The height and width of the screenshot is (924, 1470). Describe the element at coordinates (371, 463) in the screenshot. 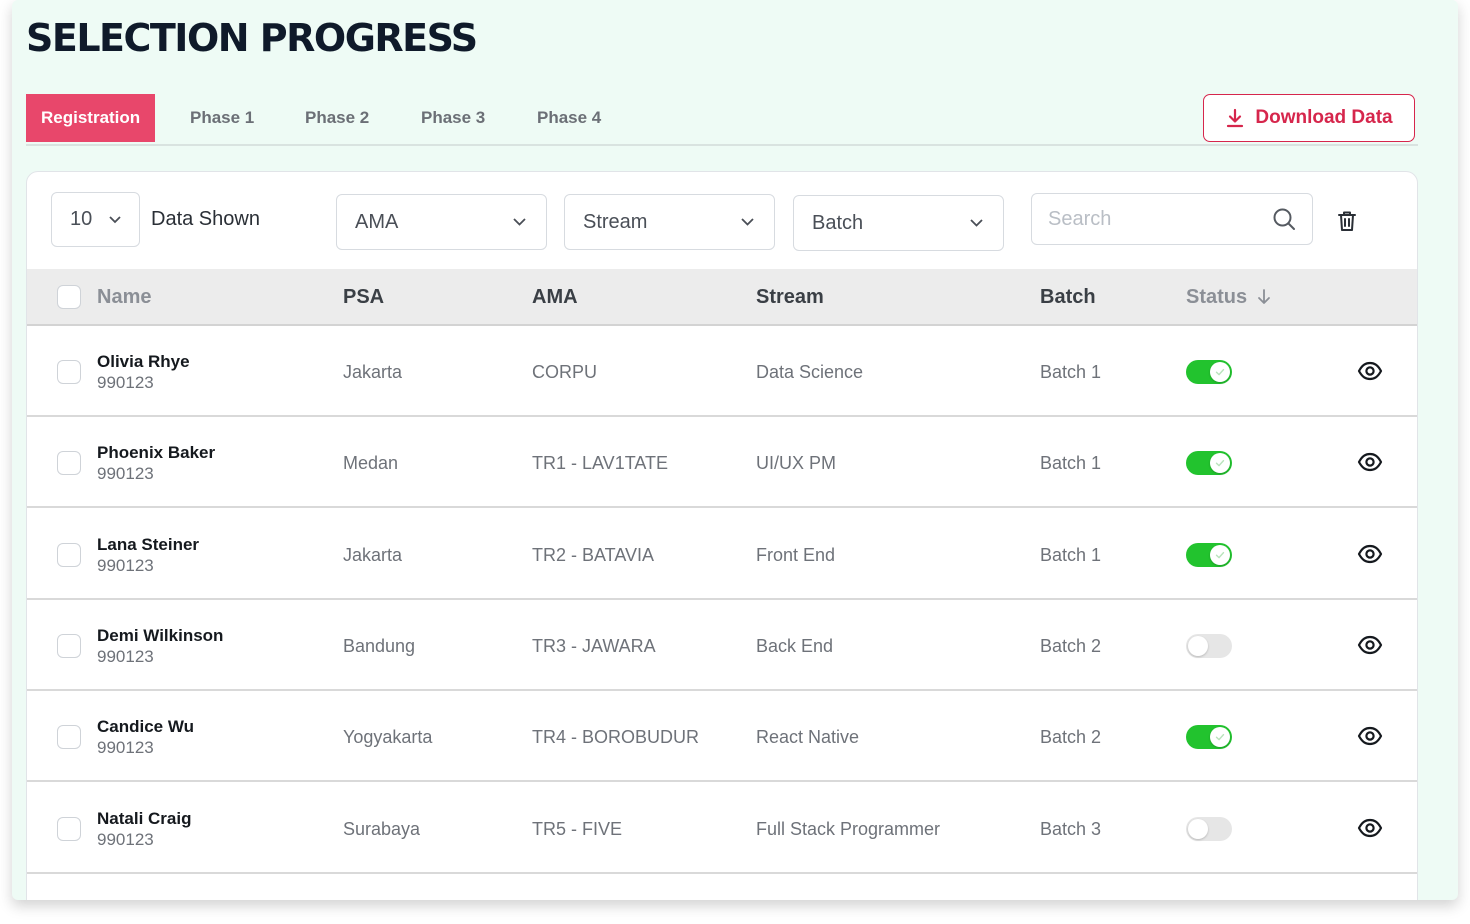

I see `row-psa: Medan` at that location.